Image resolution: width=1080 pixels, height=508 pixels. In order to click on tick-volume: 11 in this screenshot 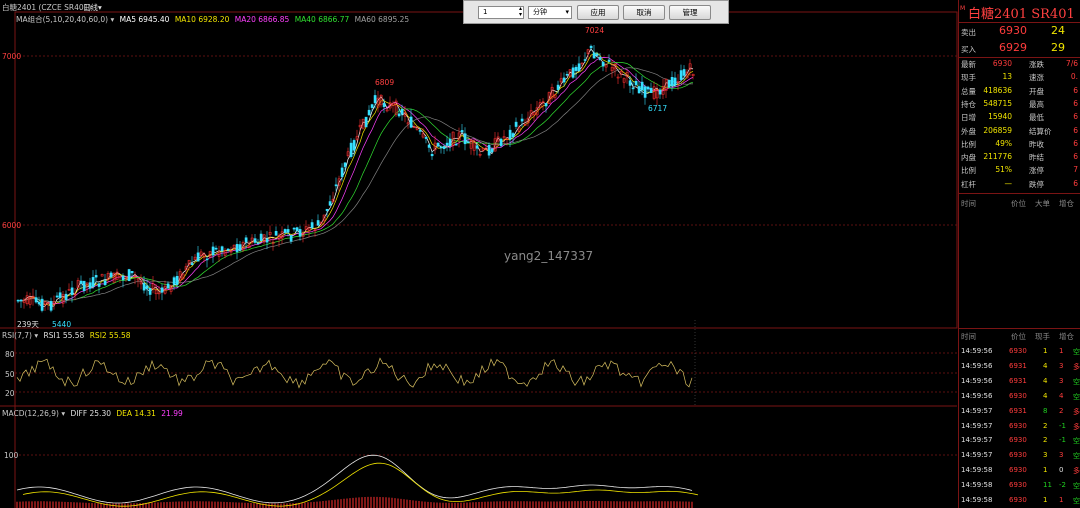, I will do `click(1047, 485)`.